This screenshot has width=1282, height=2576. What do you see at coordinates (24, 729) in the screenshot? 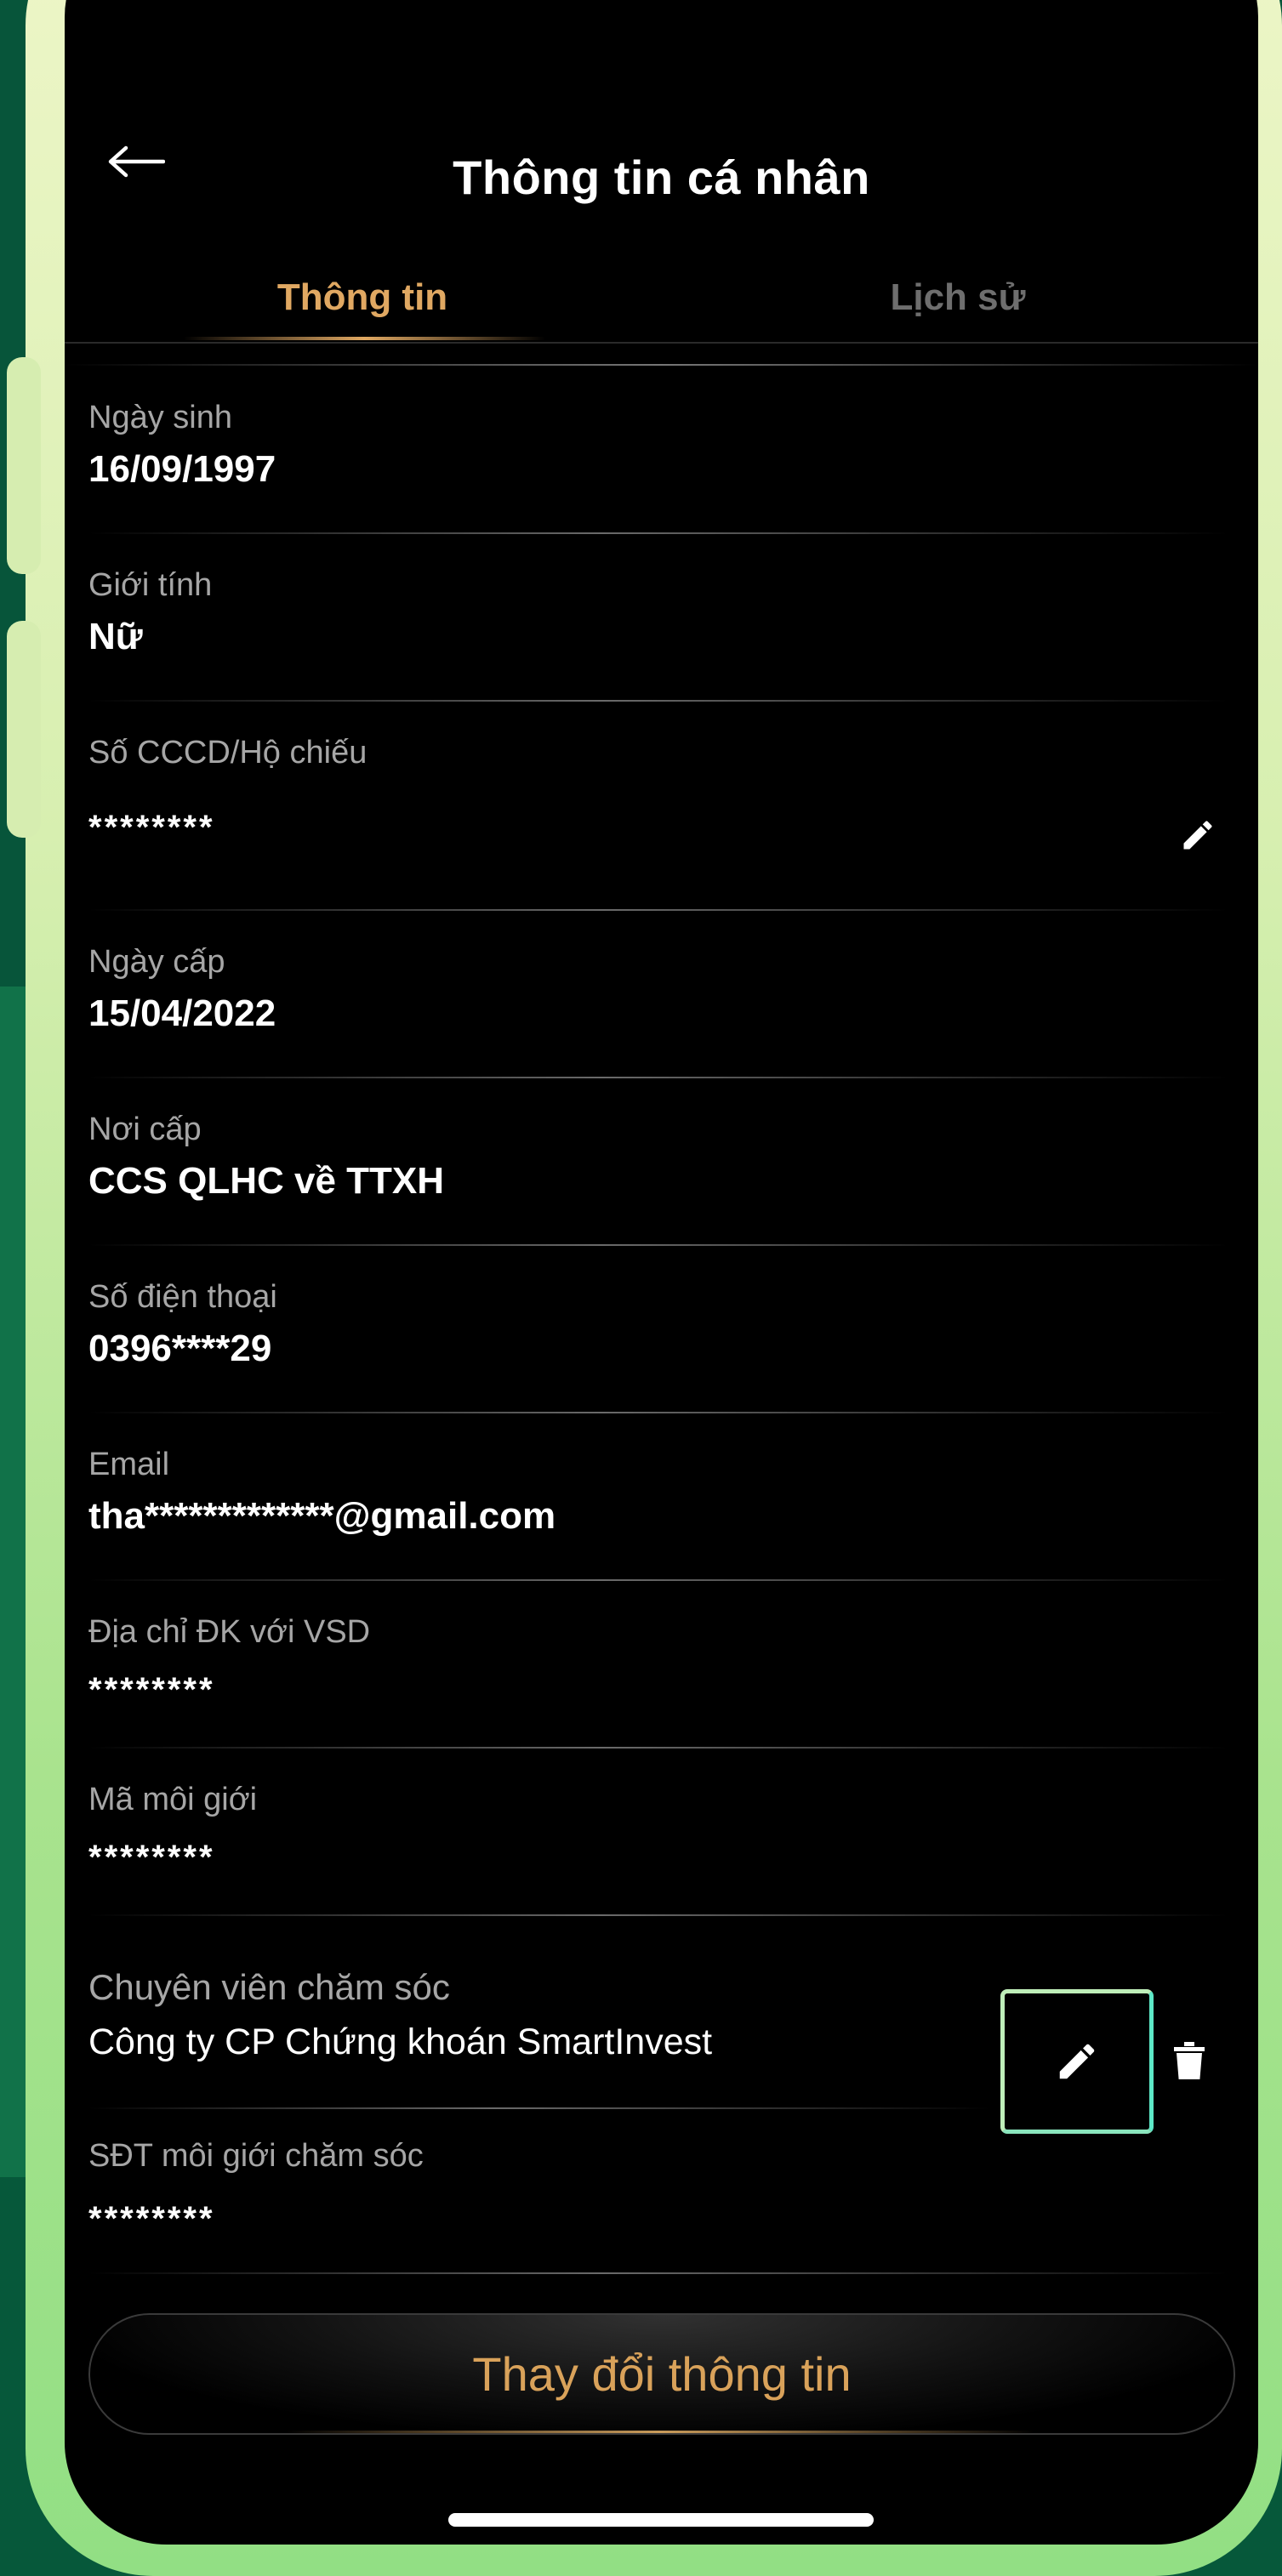
I see `volume-down-button` at bounding box center [24, 729].